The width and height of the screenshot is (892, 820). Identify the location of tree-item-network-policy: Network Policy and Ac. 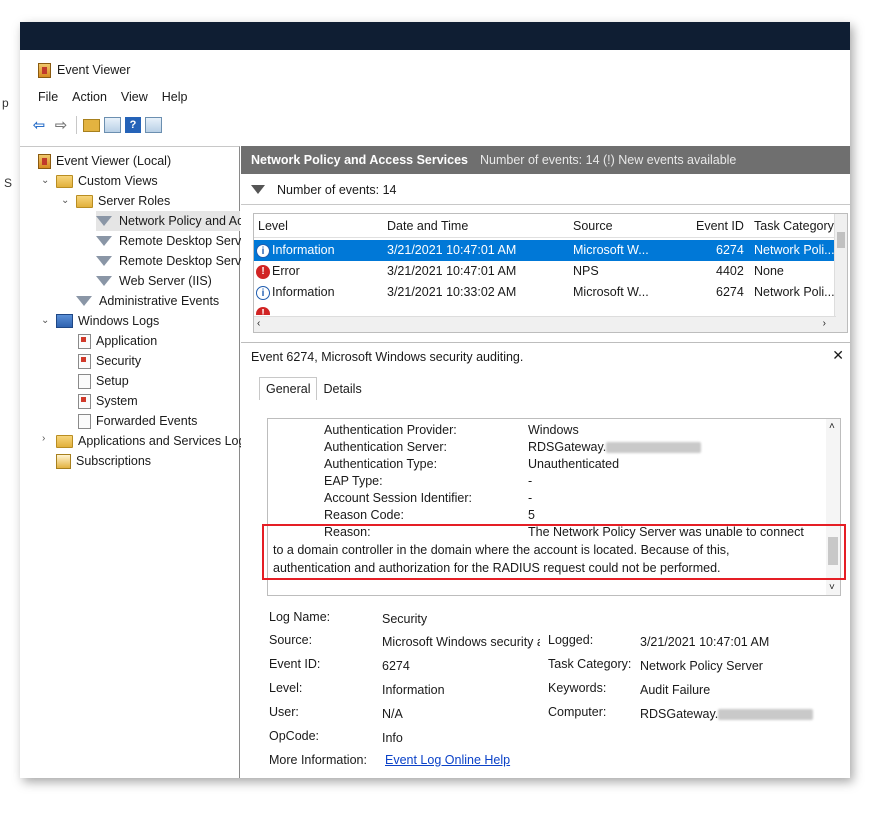
(169, 221).